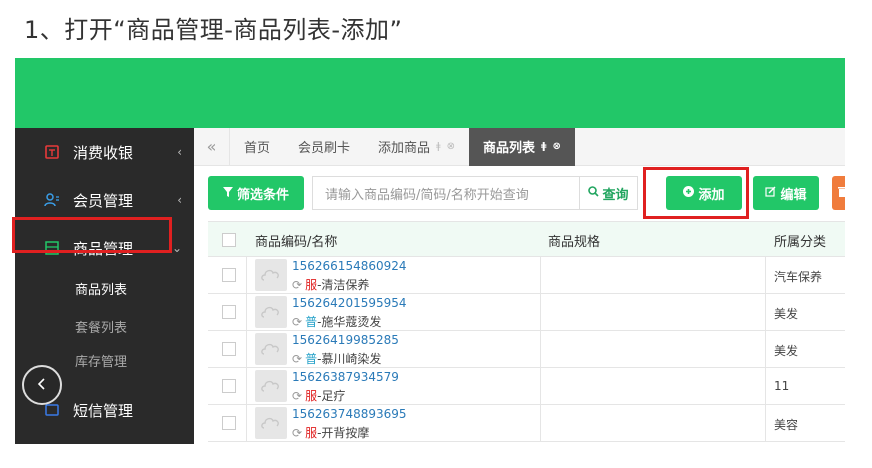 The image size is (872, 468). What do you see at coordinates (793, 195) in the screenshot?
I see `edit-label: 编辑` at bounding box center [793, 195].